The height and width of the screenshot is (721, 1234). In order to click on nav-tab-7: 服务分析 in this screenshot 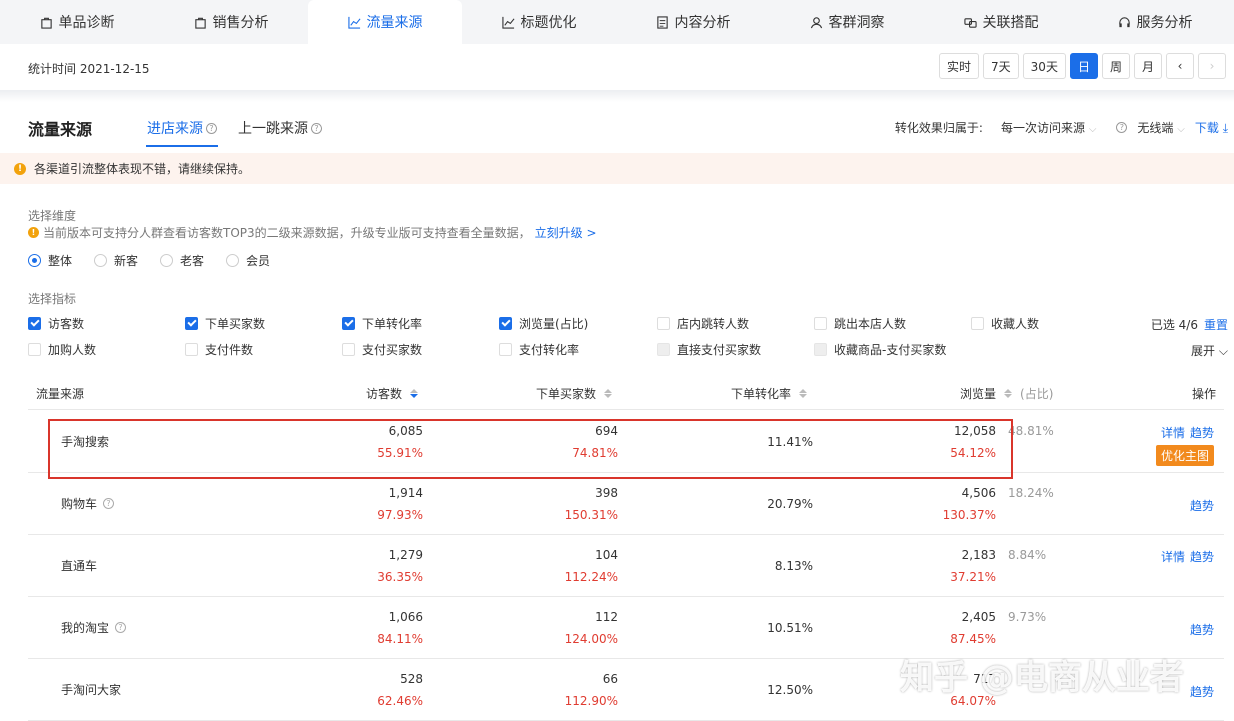, I will do `click(1155, 22)`.